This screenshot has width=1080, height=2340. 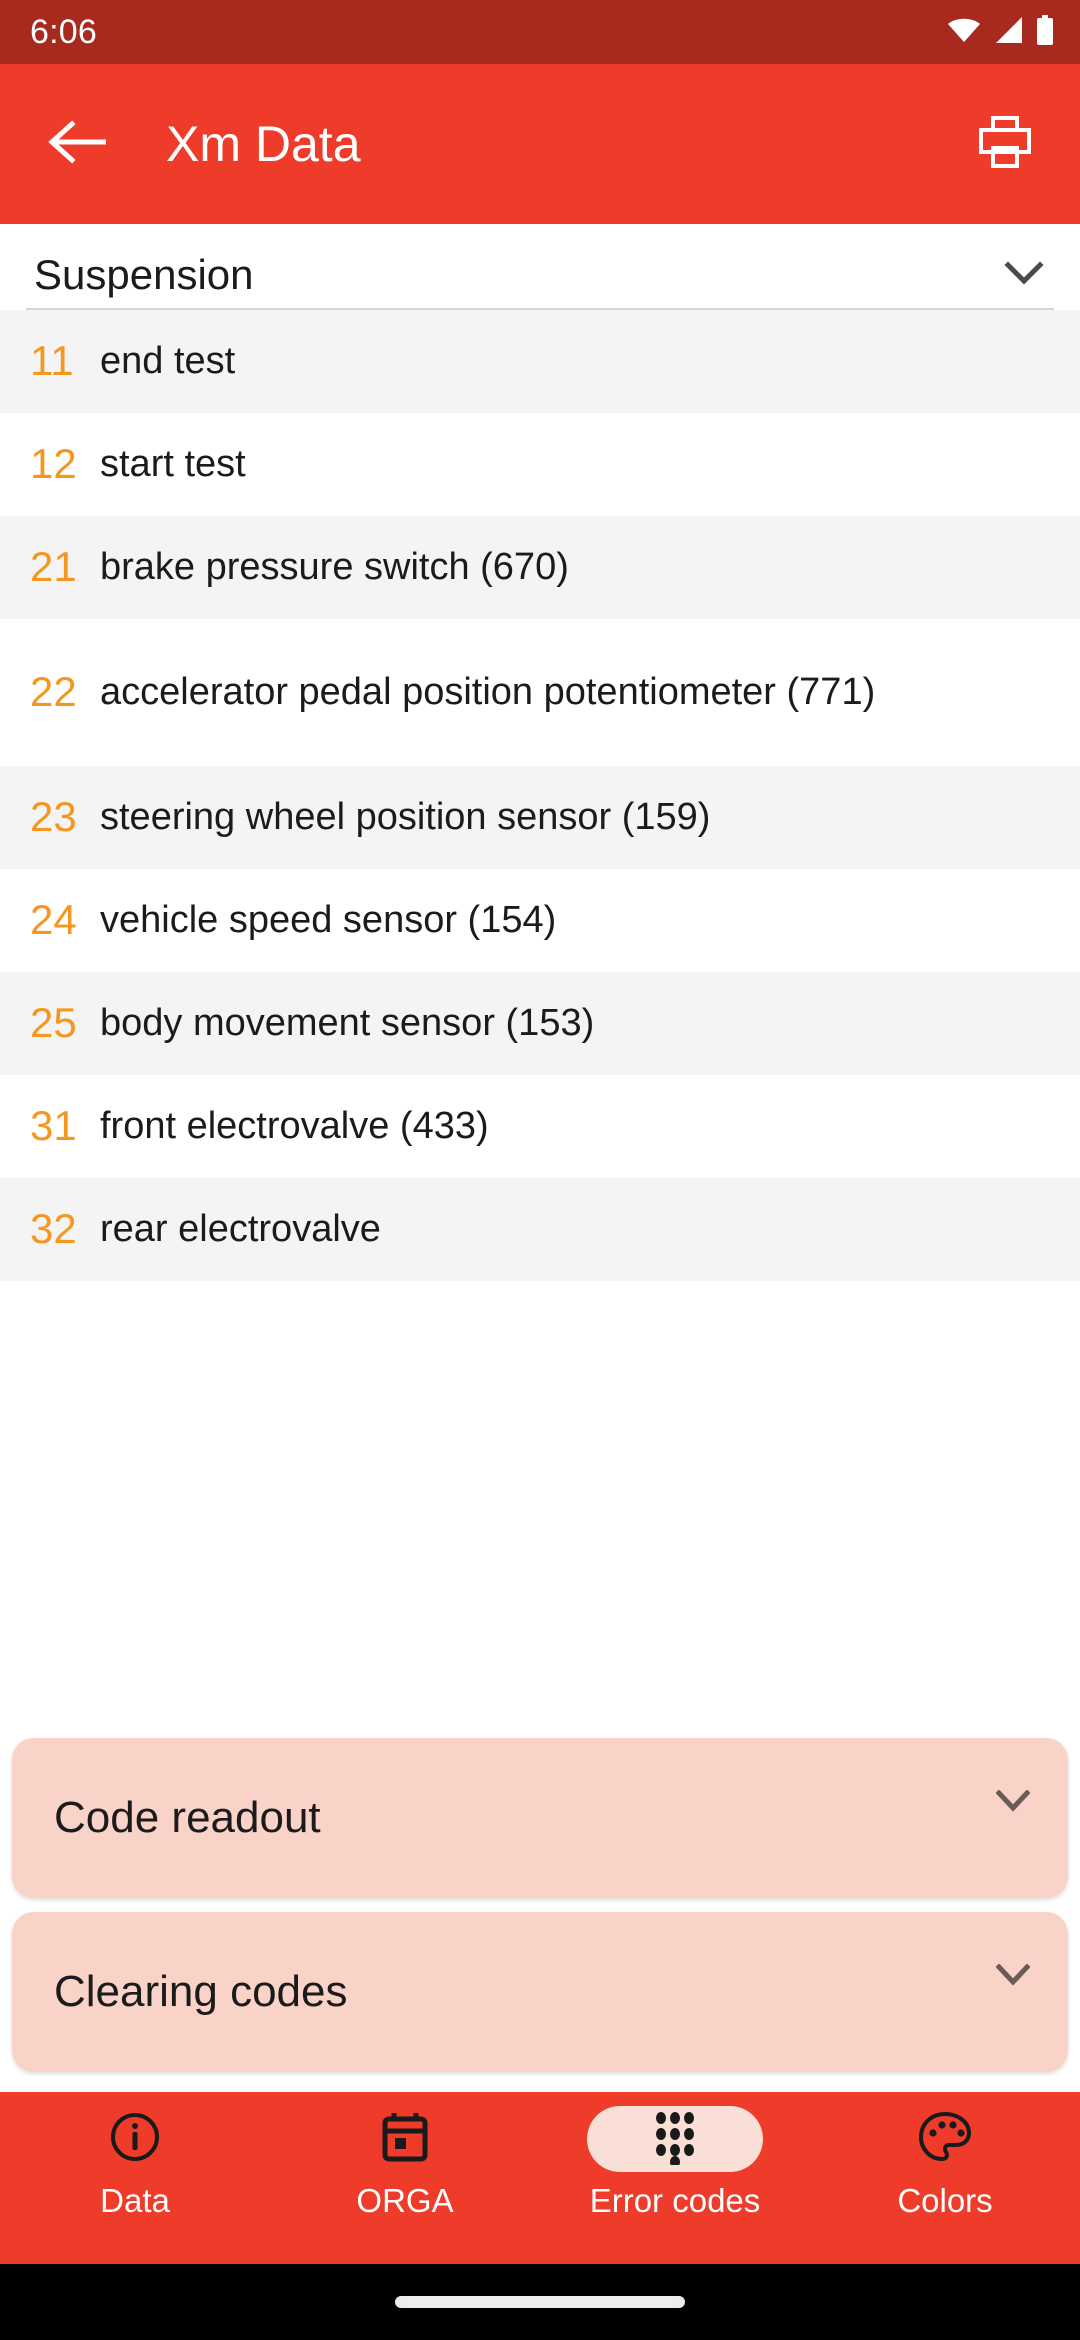 I want to click on print-button, so click(x=1005, y=144).